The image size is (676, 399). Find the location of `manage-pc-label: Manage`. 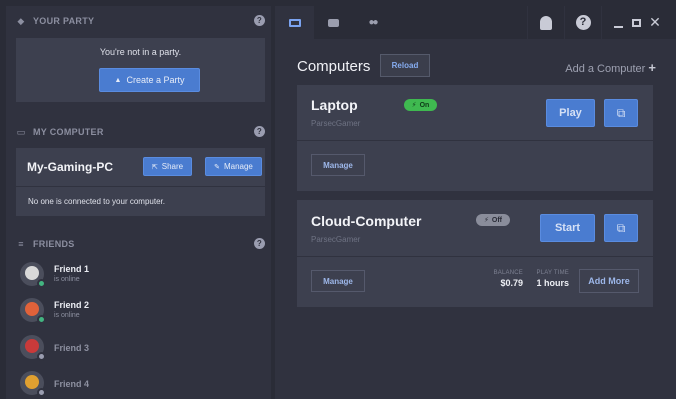

manage-pc-label: Manage is located at coordinates (238, 166).